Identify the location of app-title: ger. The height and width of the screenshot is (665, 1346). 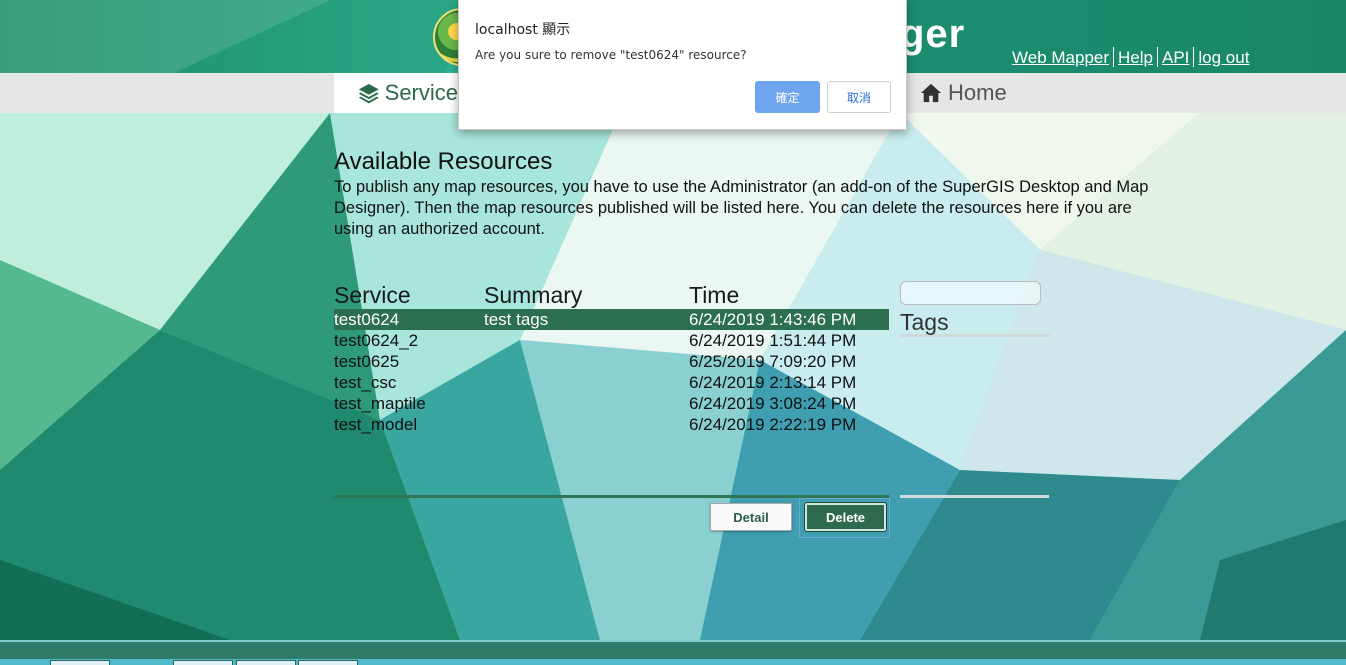
(933, 34).